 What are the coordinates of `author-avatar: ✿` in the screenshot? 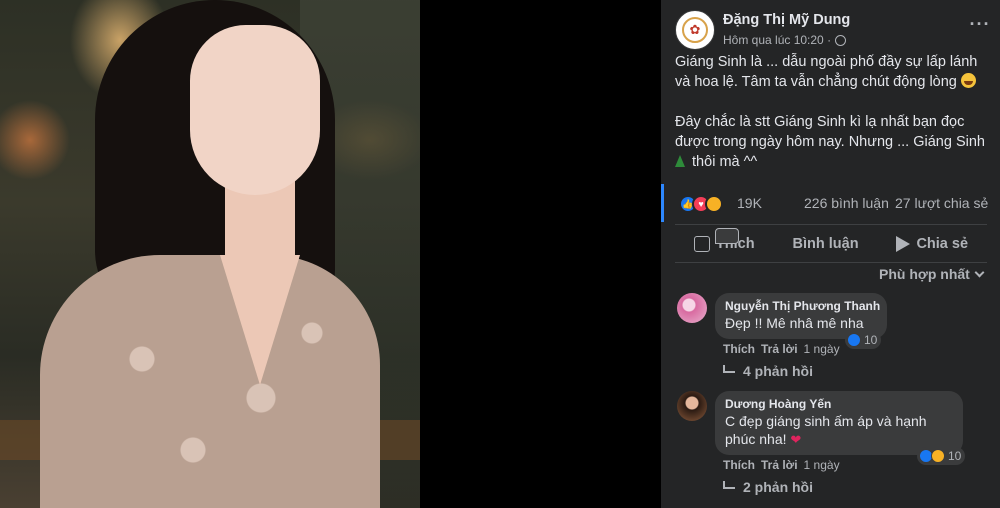 It's located at (695, 30).